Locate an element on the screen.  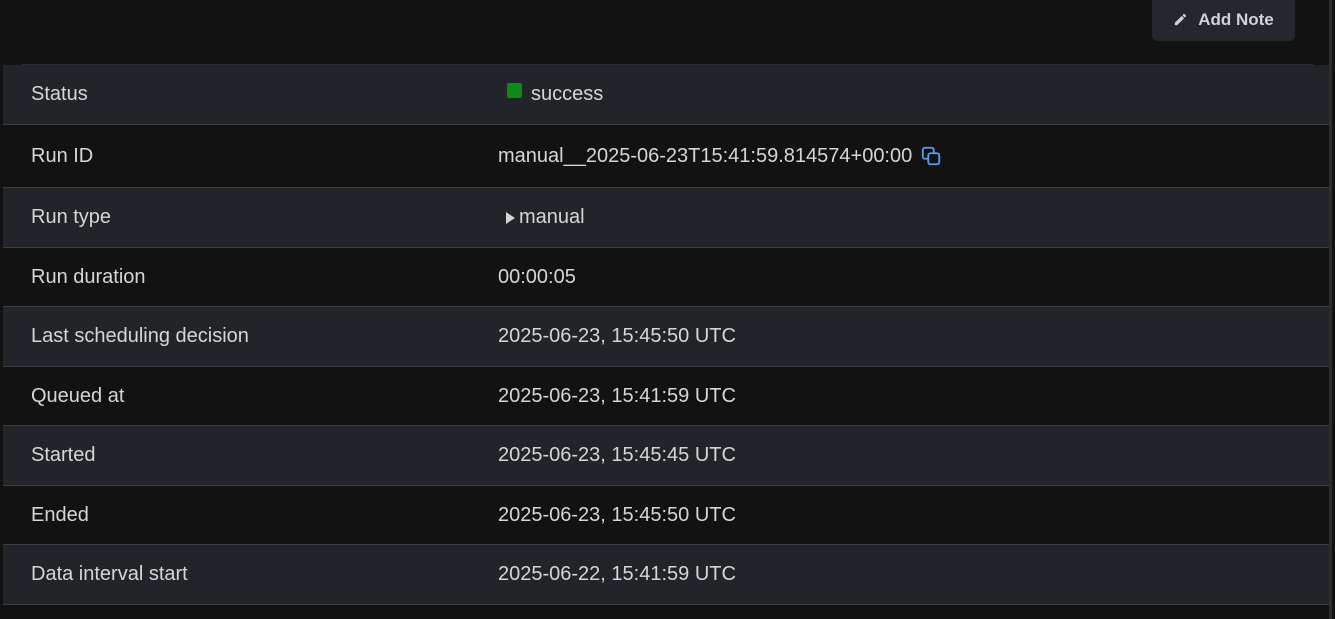
row-value: 2025-06-22, 15:41:59 UTC is located at coordinates (617, 574).